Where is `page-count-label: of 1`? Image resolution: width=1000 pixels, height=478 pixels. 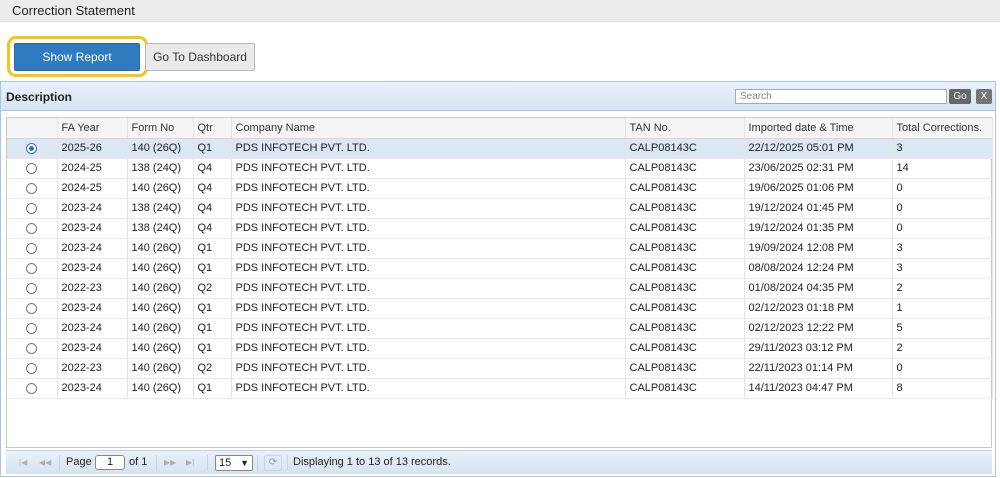
page-count-label: of 1 is located at coordinates (138, 462).